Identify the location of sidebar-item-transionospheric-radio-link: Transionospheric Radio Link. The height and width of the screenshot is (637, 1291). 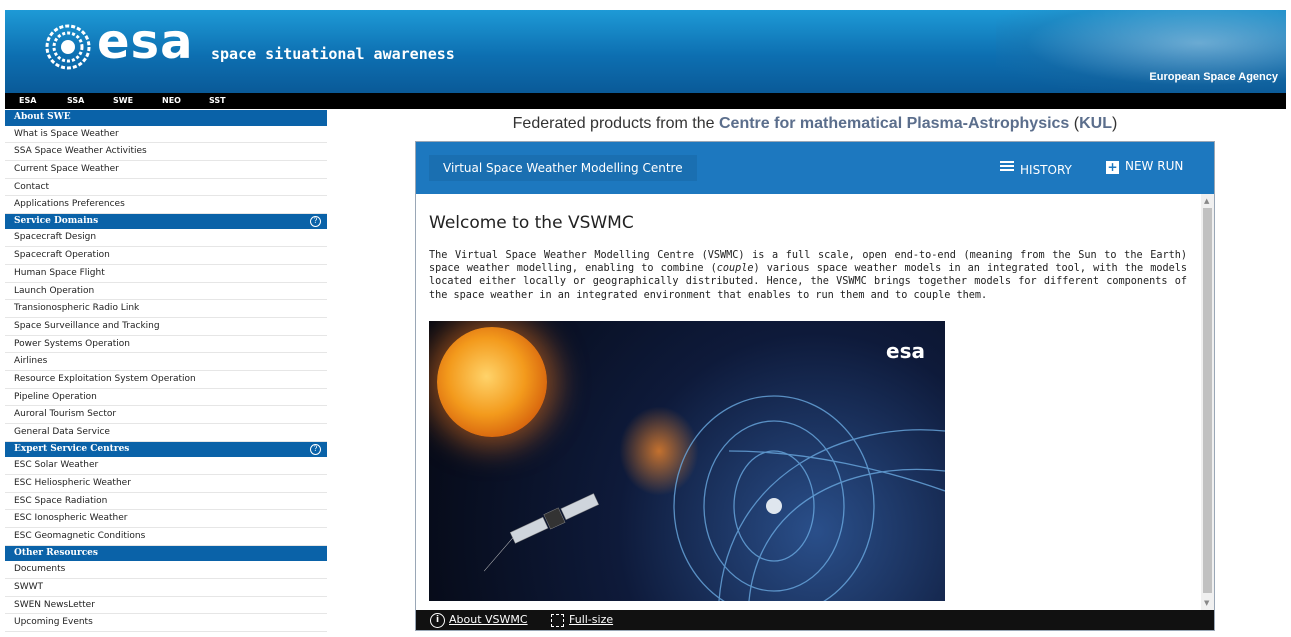
(166, 309).